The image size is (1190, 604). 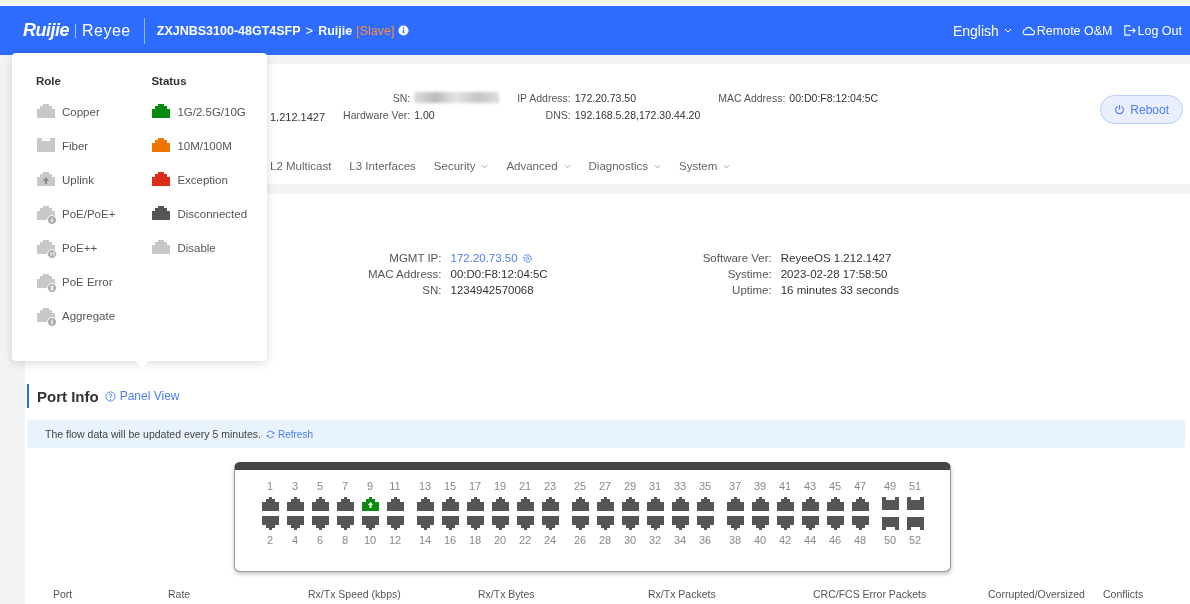 What do you see at coordinates (705, 486) in the screenshot?
I see `port-number: 35` at bounding box center [705, 486].